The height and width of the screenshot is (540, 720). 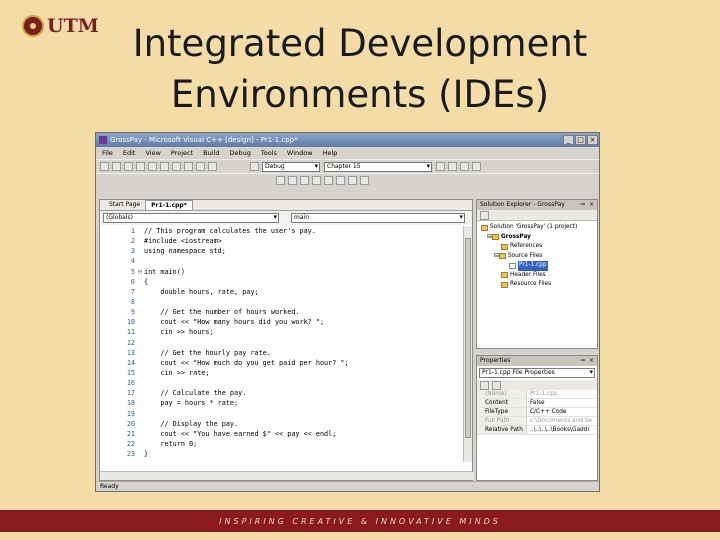 I want to click on alphabetical-icon, so click(x=496, y=385).